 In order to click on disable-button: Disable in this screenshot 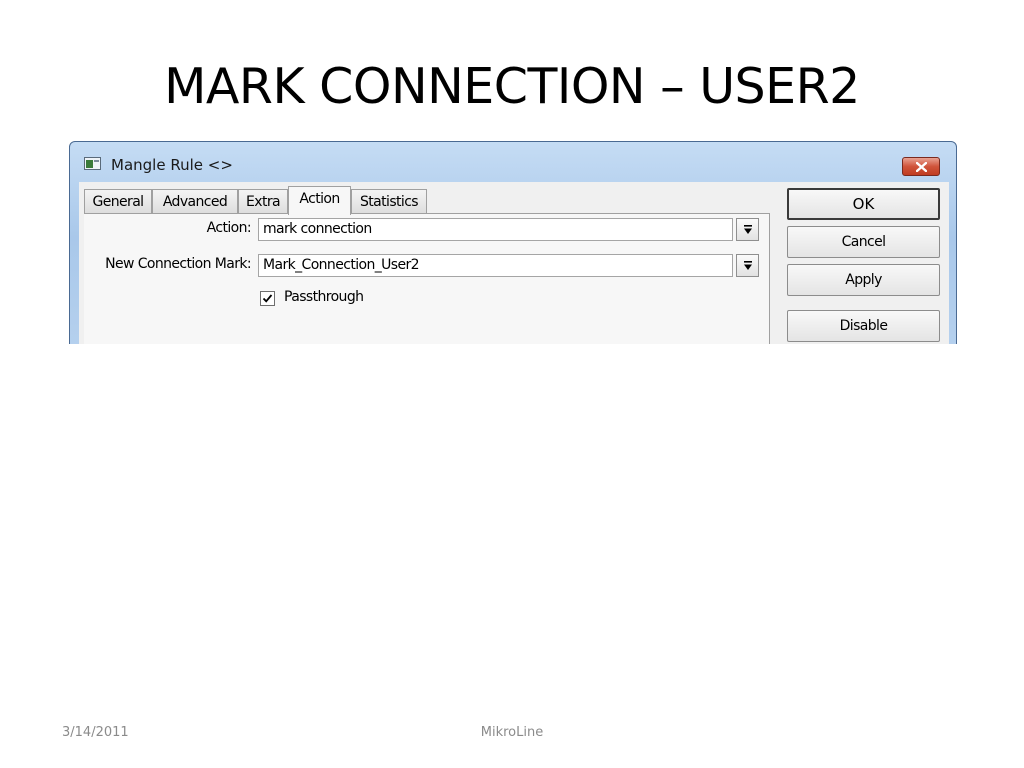, I will do `click(863, 326)`.